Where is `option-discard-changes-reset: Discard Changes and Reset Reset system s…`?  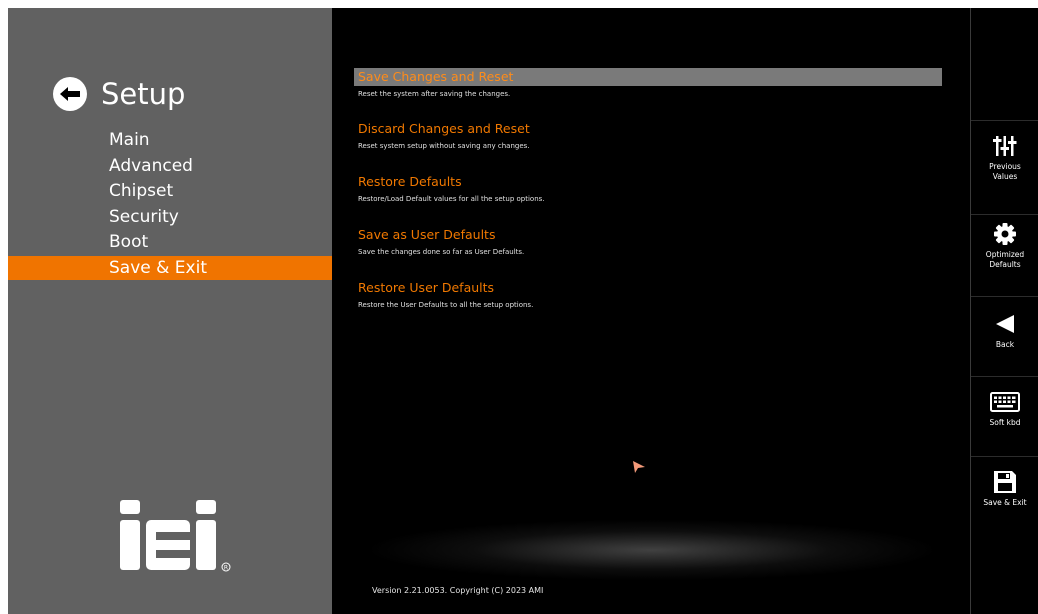 option-discard-changes-reset: Discard Changes and Reset Reset system s… is located at coordinates (648, 135).